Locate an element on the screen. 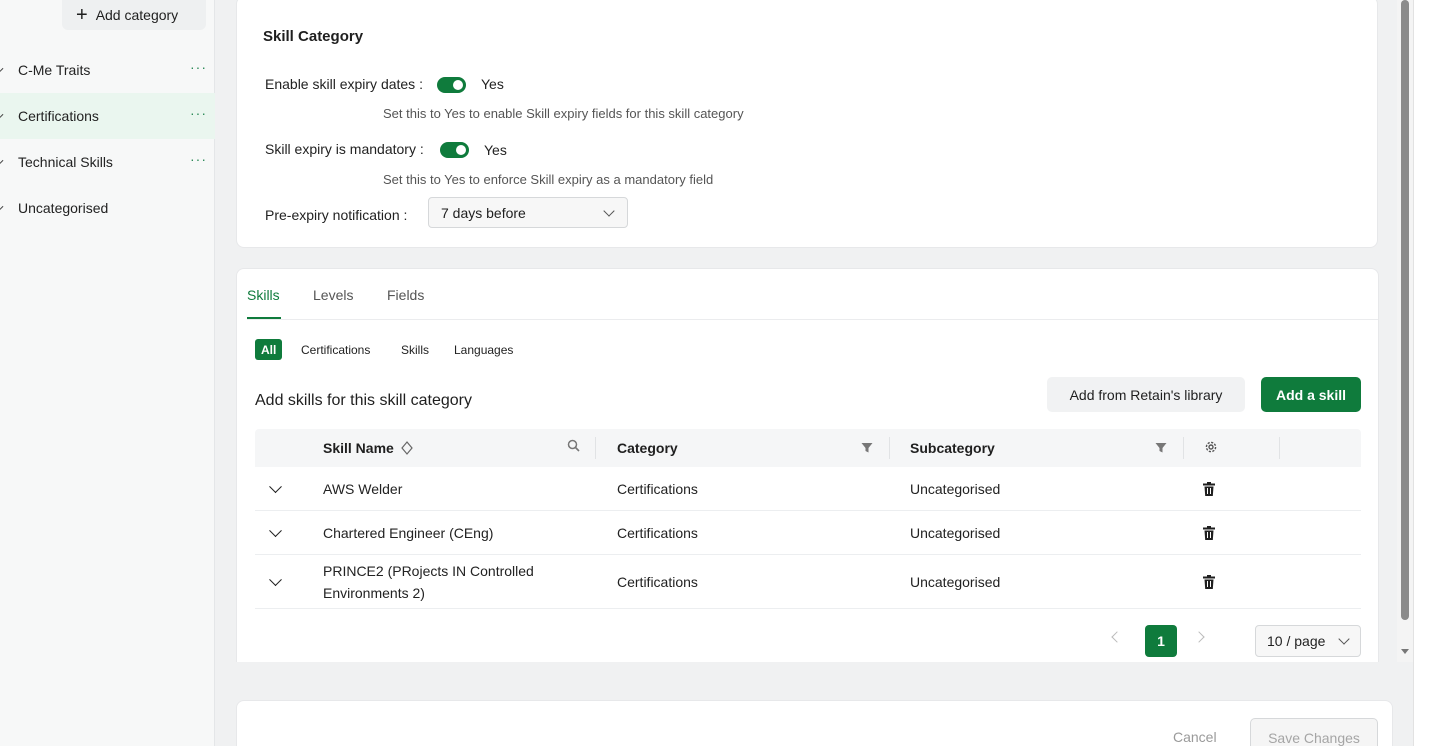 Image resolution: width=1430 pixels, height=746 pixels. gear-icon is located at coordinates (1211, 447).